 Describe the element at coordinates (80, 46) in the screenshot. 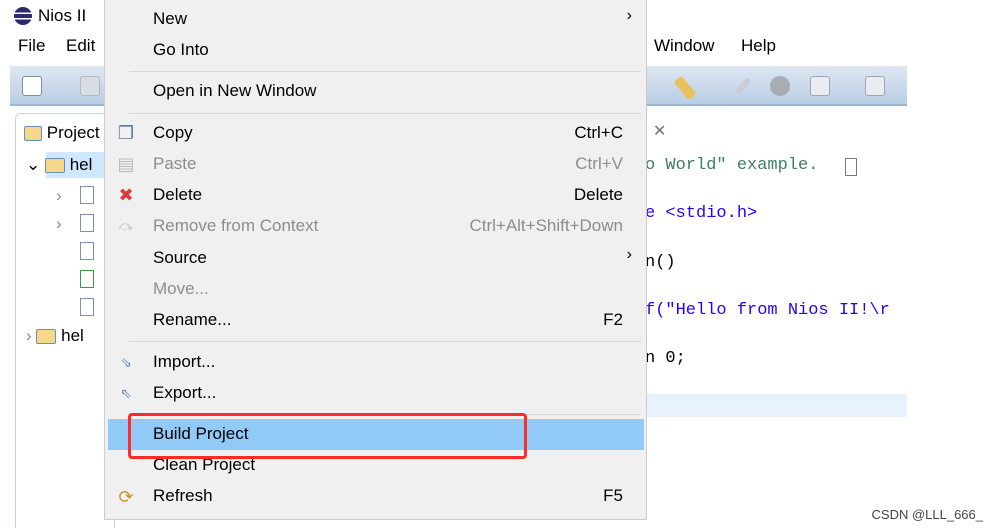

I see `menu-edit: Edit` at that location.